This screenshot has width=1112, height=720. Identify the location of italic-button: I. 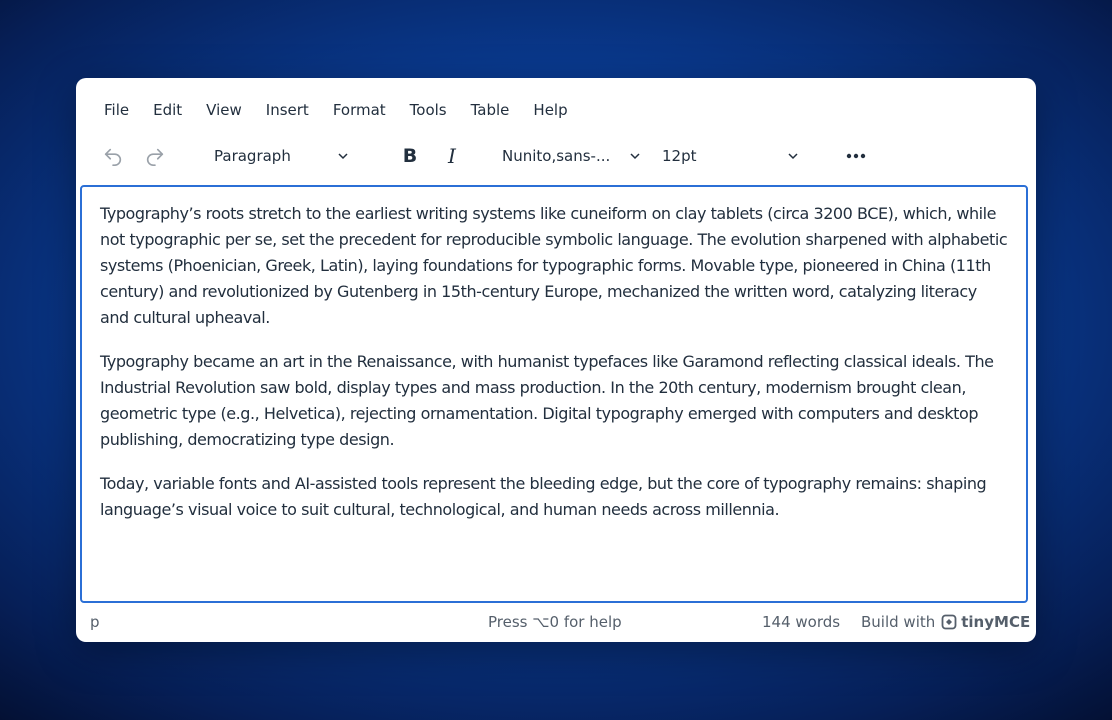
(452, 156).